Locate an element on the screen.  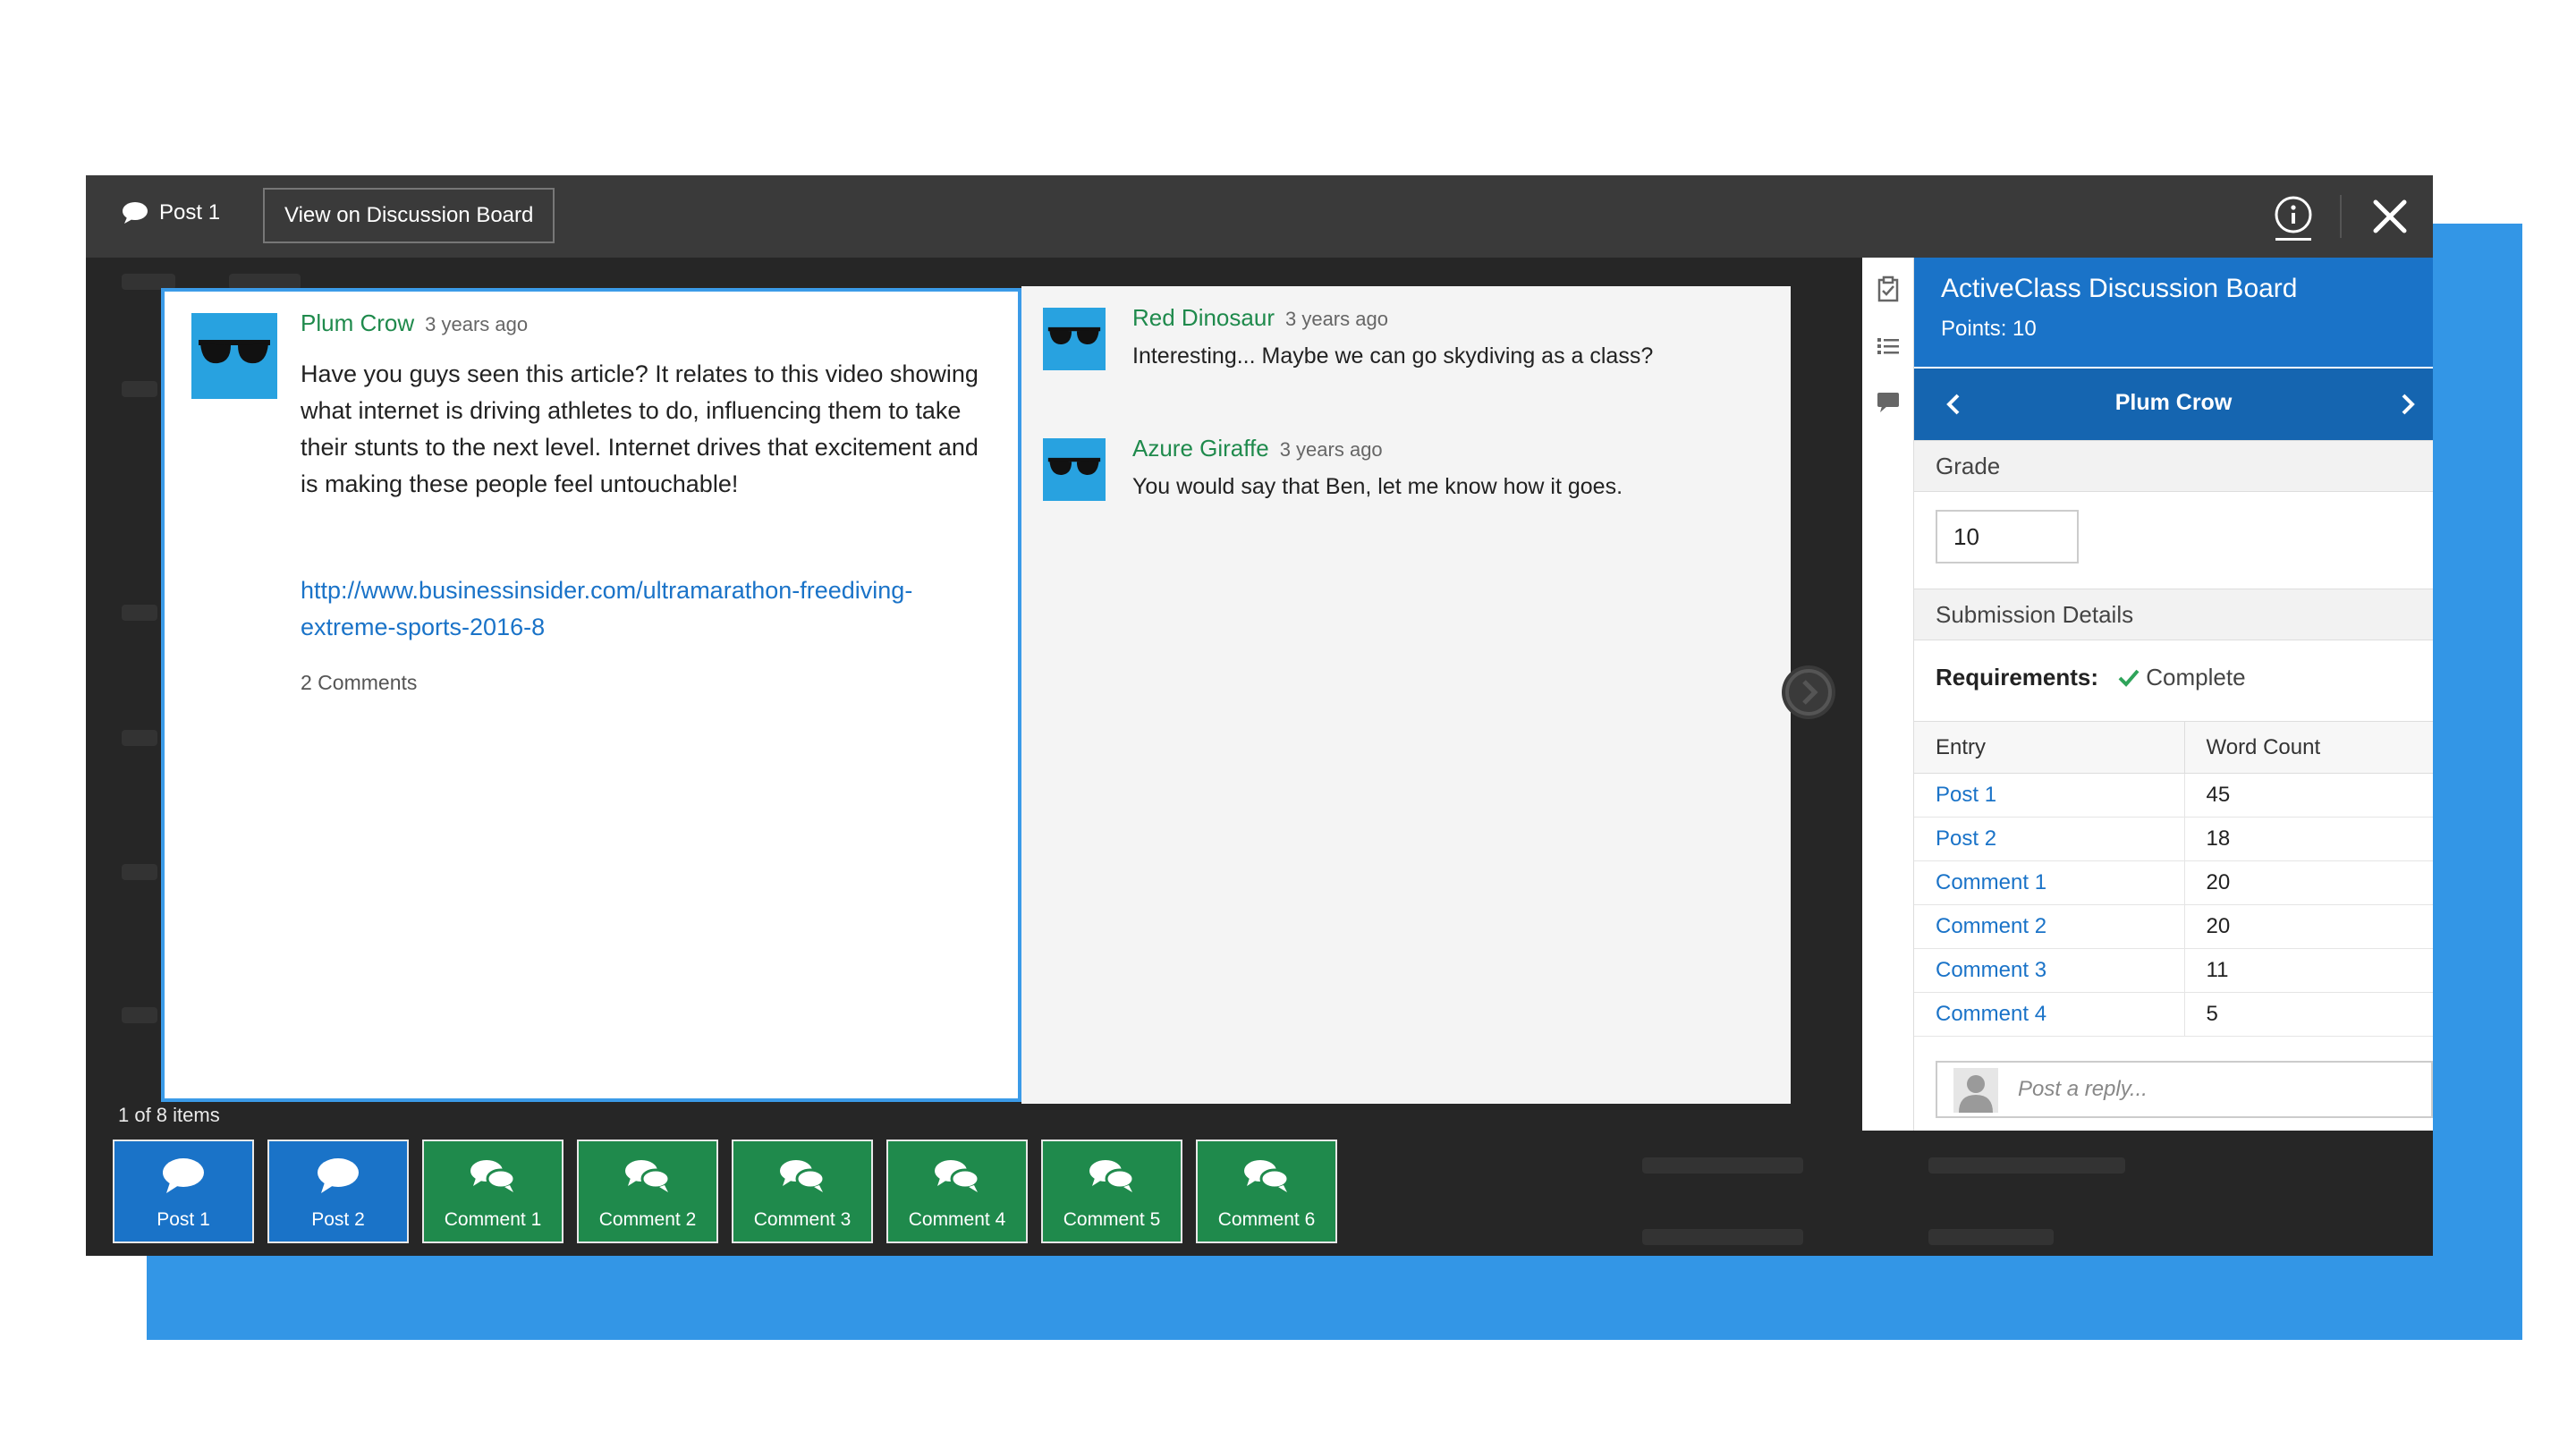
modal-header: Post 1 View on Discussion Board is located at coordinates (1259, 216).